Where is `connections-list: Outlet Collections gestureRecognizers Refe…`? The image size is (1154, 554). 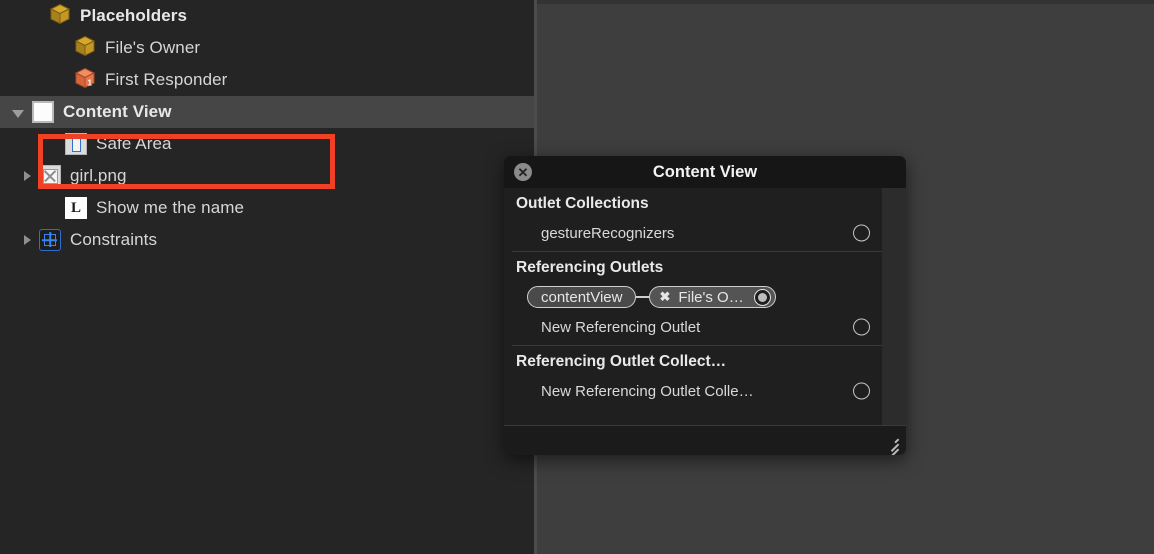 connections-list: Outlet Collections gestureRecognizers Refe… is located at coordinates (693, 297).